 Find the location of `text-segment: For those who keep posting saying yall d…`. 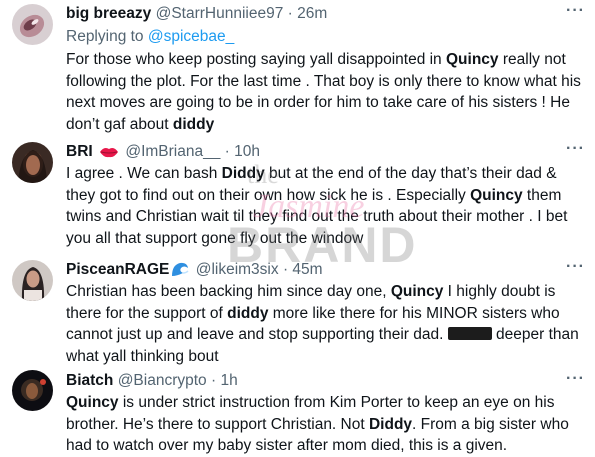

text-segment: For those who keep posting saying yall d… is located at coordinates (256, 59).